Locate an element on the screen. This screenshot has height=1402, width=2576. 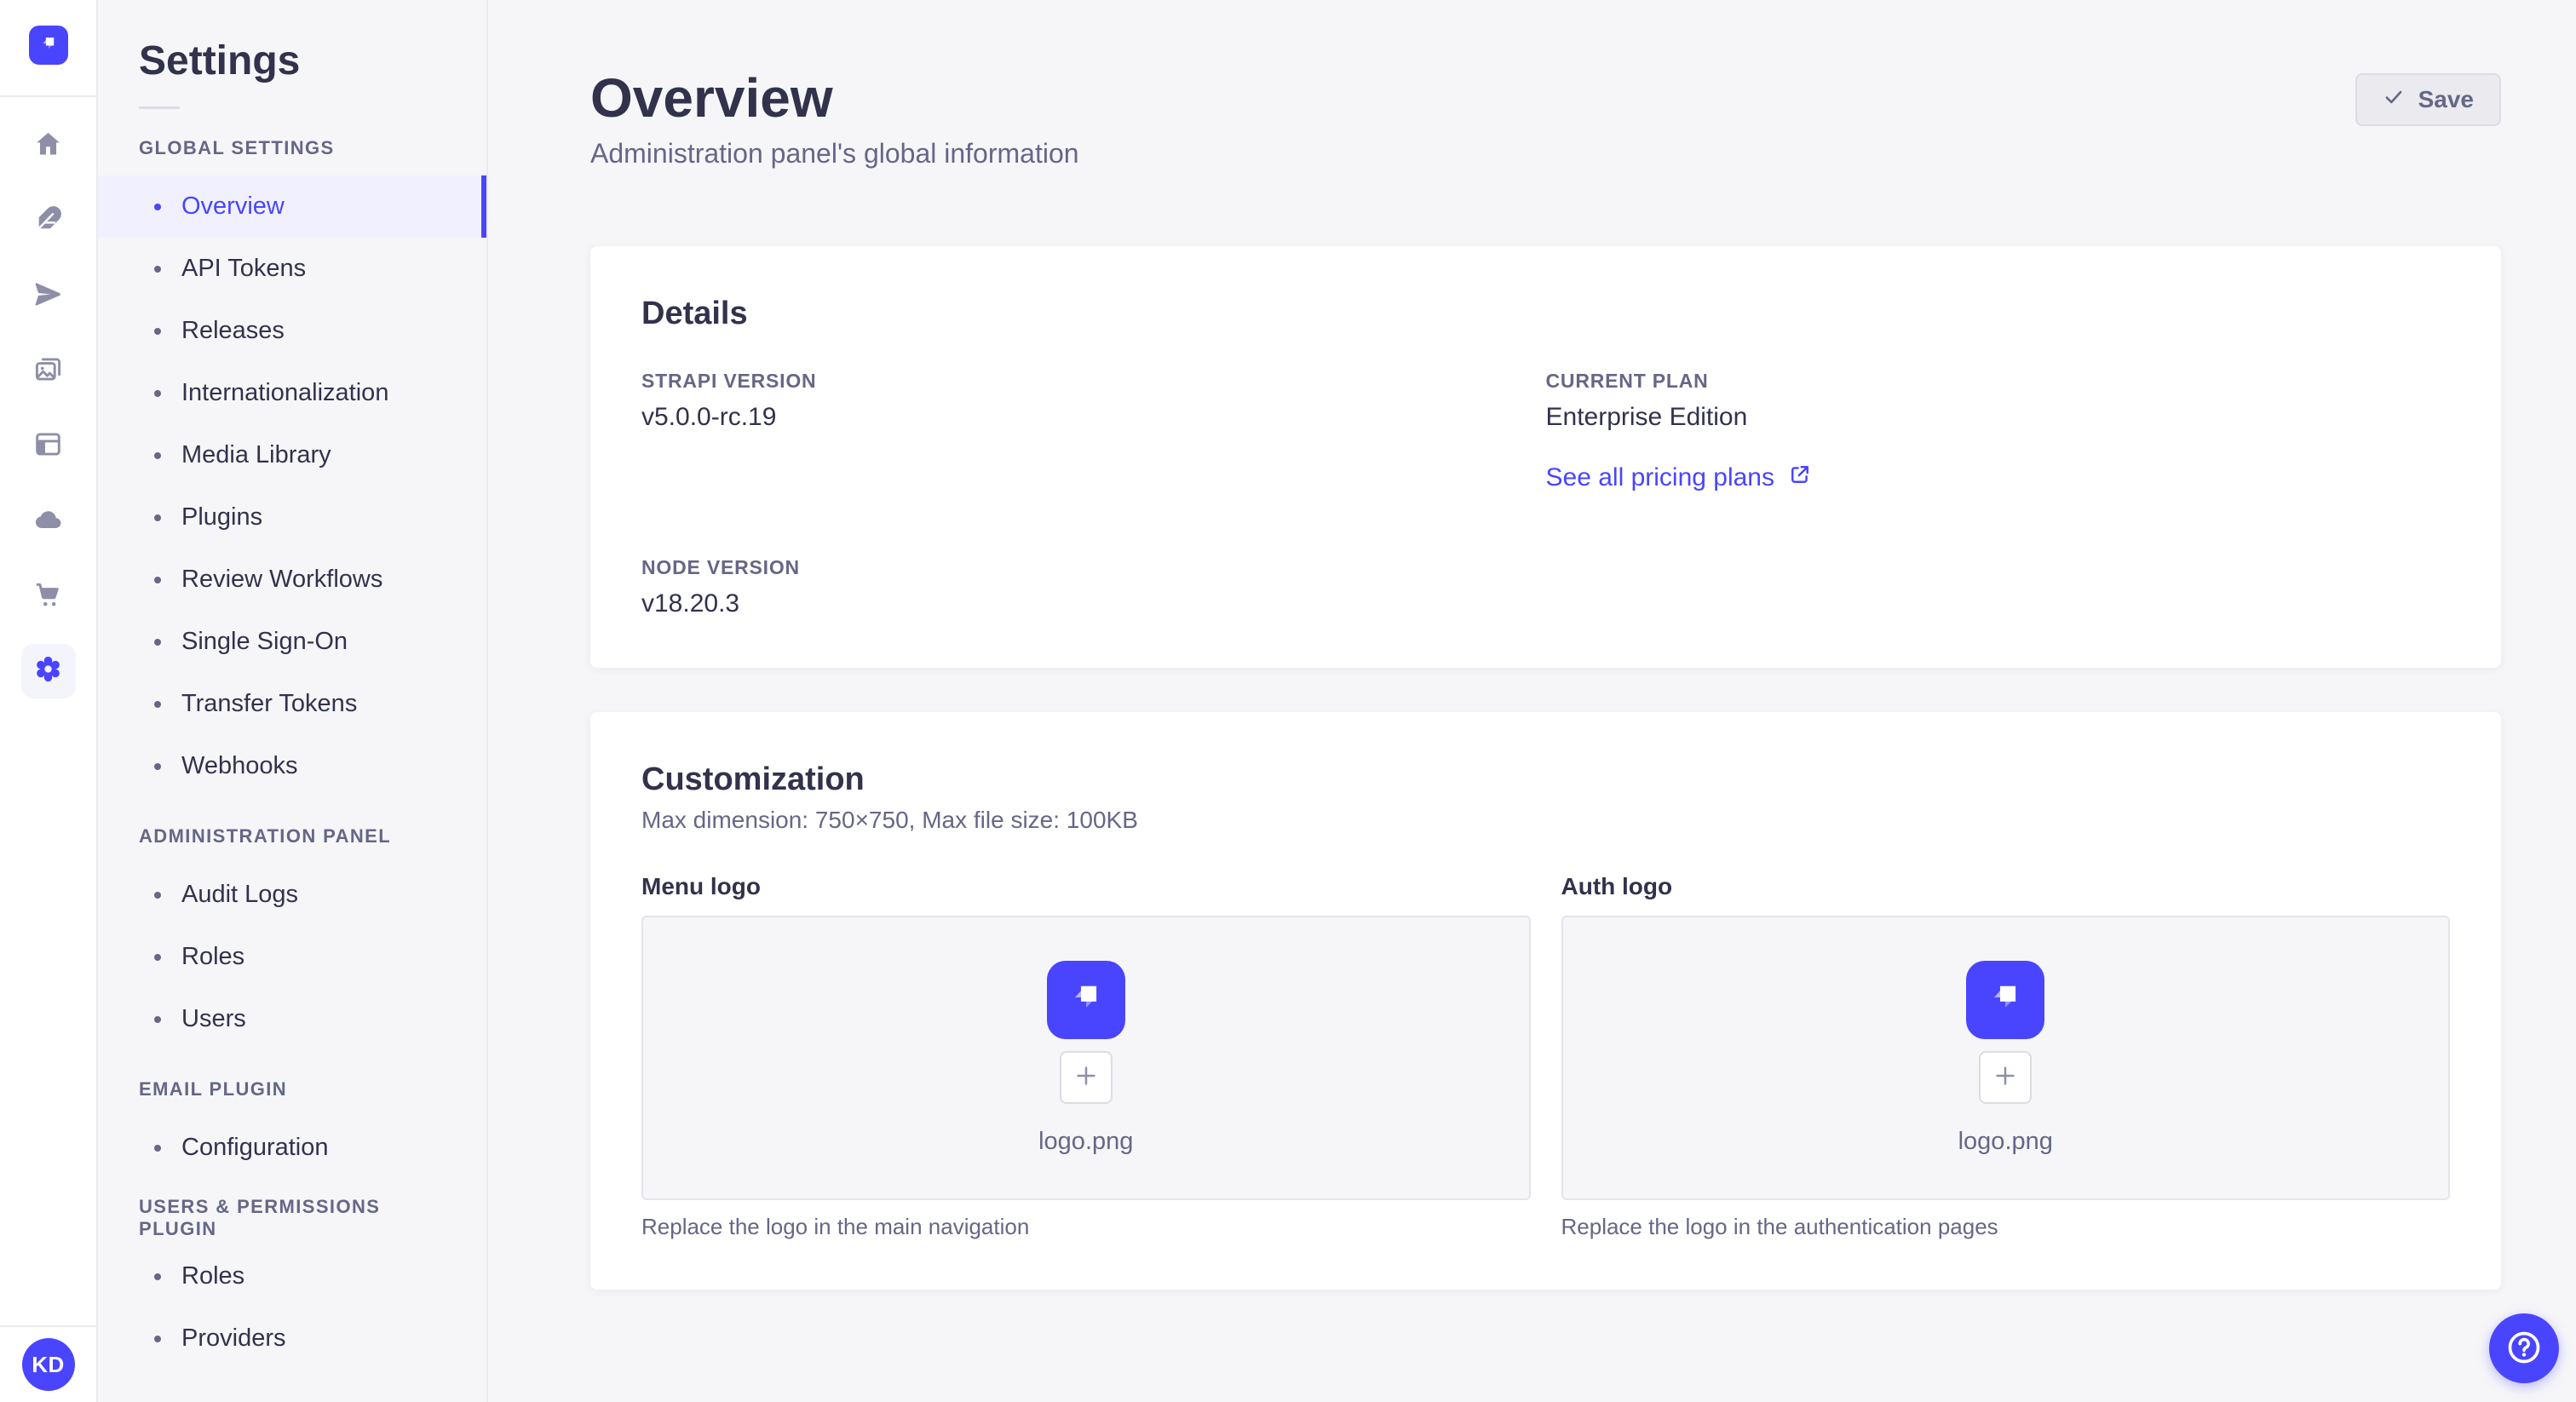
rail-item-marketplace is located at coordinates (49, 596).